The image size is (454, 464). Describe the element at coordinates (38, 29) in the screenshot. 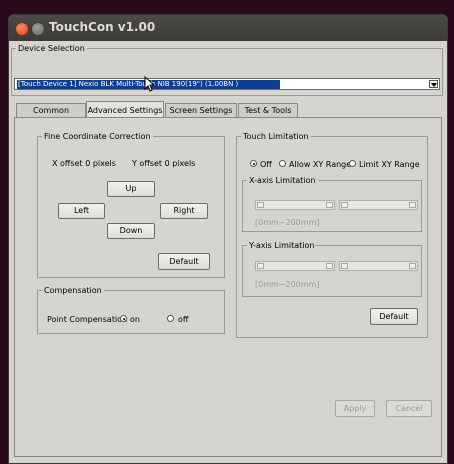

I see `minimize-icon` at that location.